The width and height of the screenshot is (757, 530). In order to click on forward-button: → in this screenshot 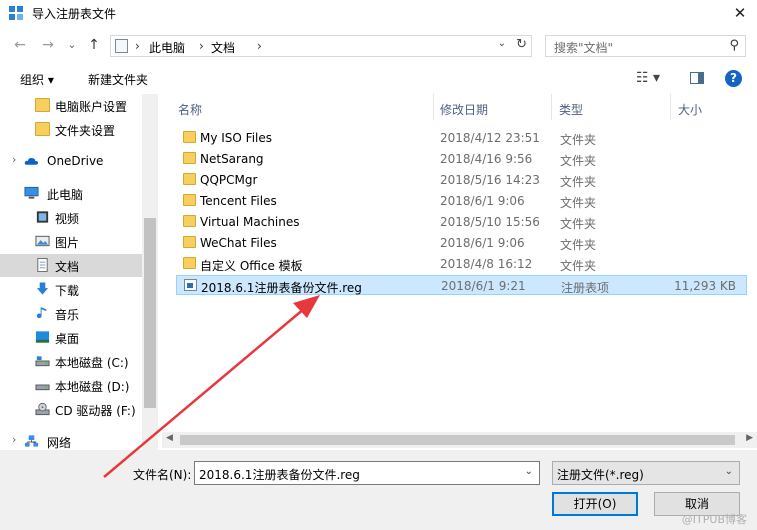, I will do `click(48, 45)`.